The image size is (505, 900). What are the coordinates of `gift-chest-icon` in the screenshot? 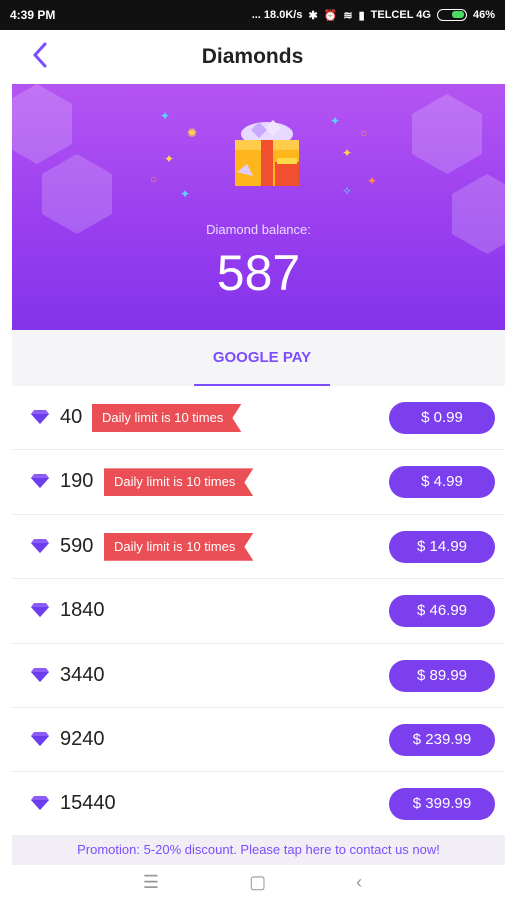 It's located at (267, 153).